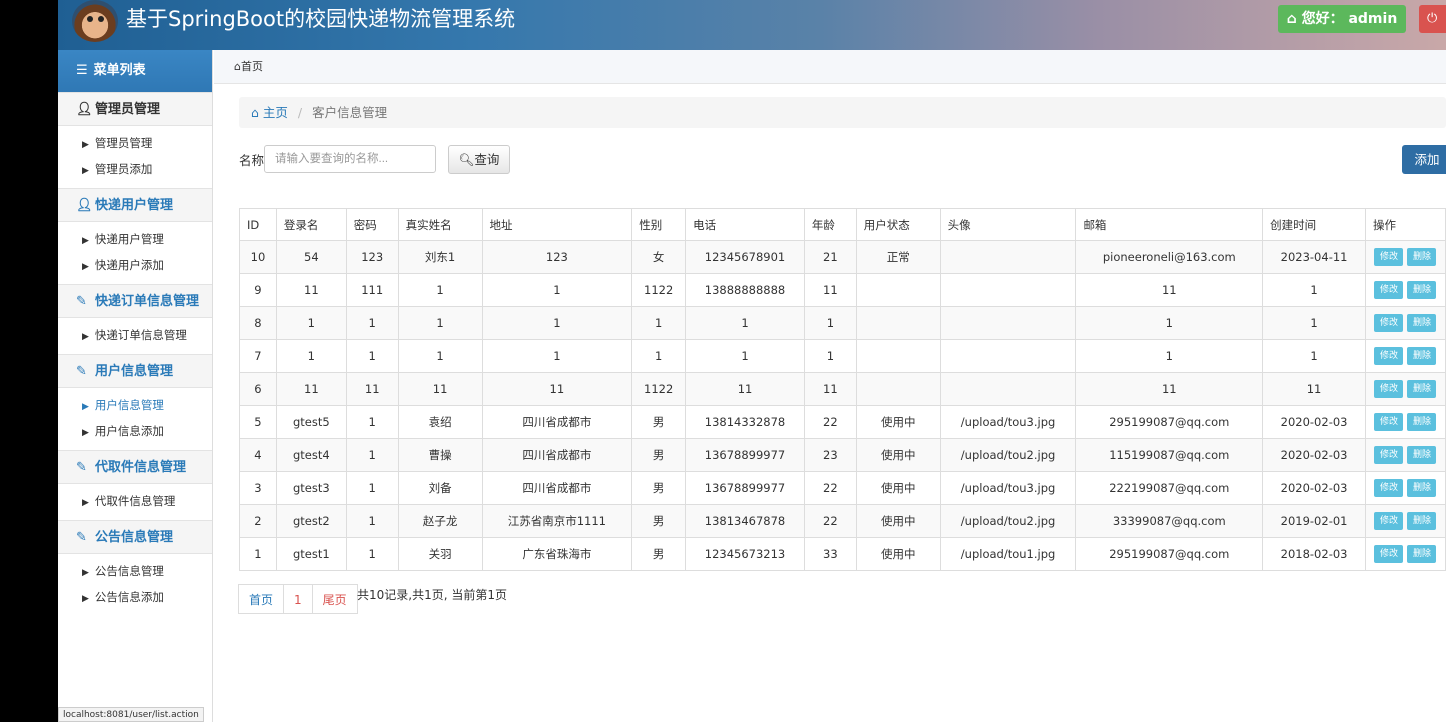  Describe the element at coordinates (135, 501) in the screenshot. I see `sidebar-item: ▶ 代取件信息管理` at that location.